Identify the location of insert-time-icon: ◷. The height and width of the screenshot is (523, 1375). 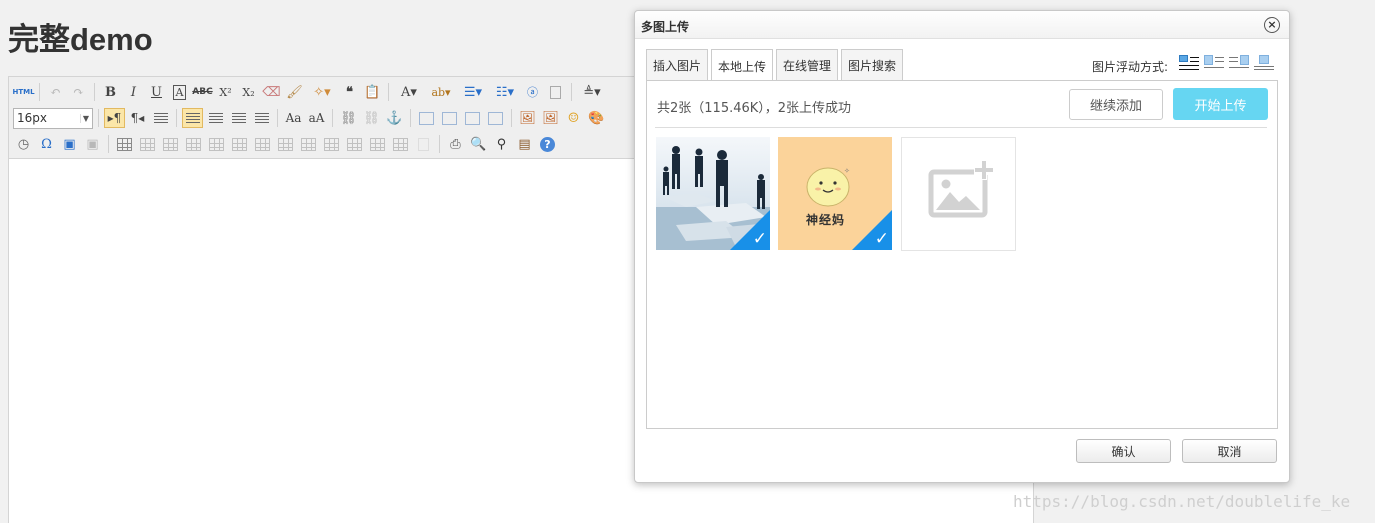
(23, 144).